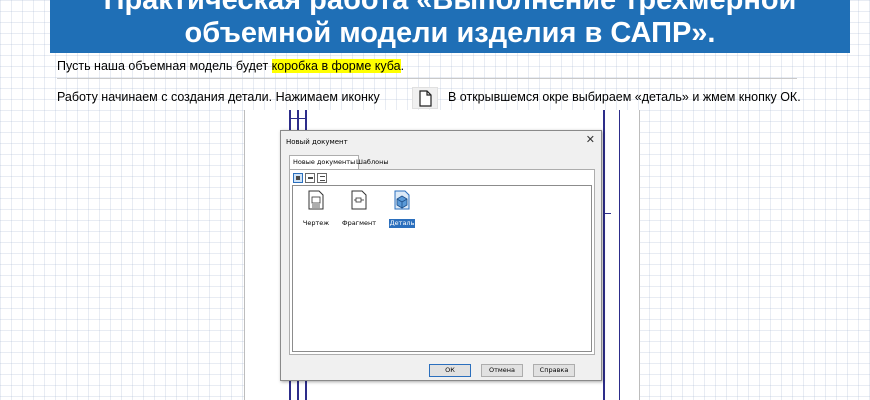 Image resolution: width=870 pixels, height=400 pixels. What do you see at coordinates (336, 66) in the screenshot?
I see `highlighted-phrase: коробка в форме куба` at bounding box center [336, 66].